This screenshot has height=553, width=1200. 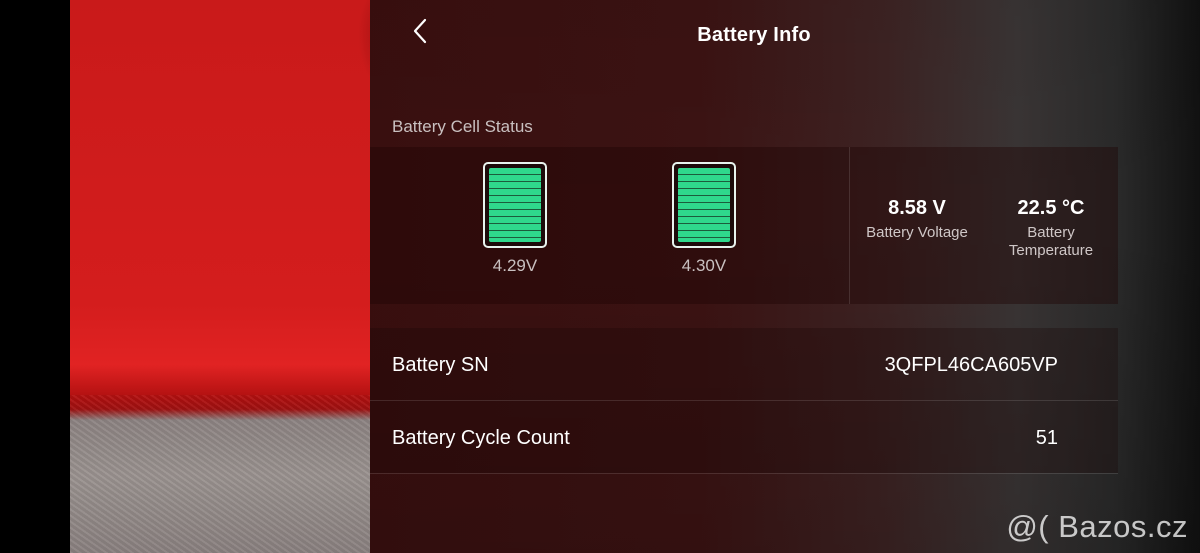 I want to click on battery-cycle-label: Battery Cycle Count, so click(x=481, y=438).